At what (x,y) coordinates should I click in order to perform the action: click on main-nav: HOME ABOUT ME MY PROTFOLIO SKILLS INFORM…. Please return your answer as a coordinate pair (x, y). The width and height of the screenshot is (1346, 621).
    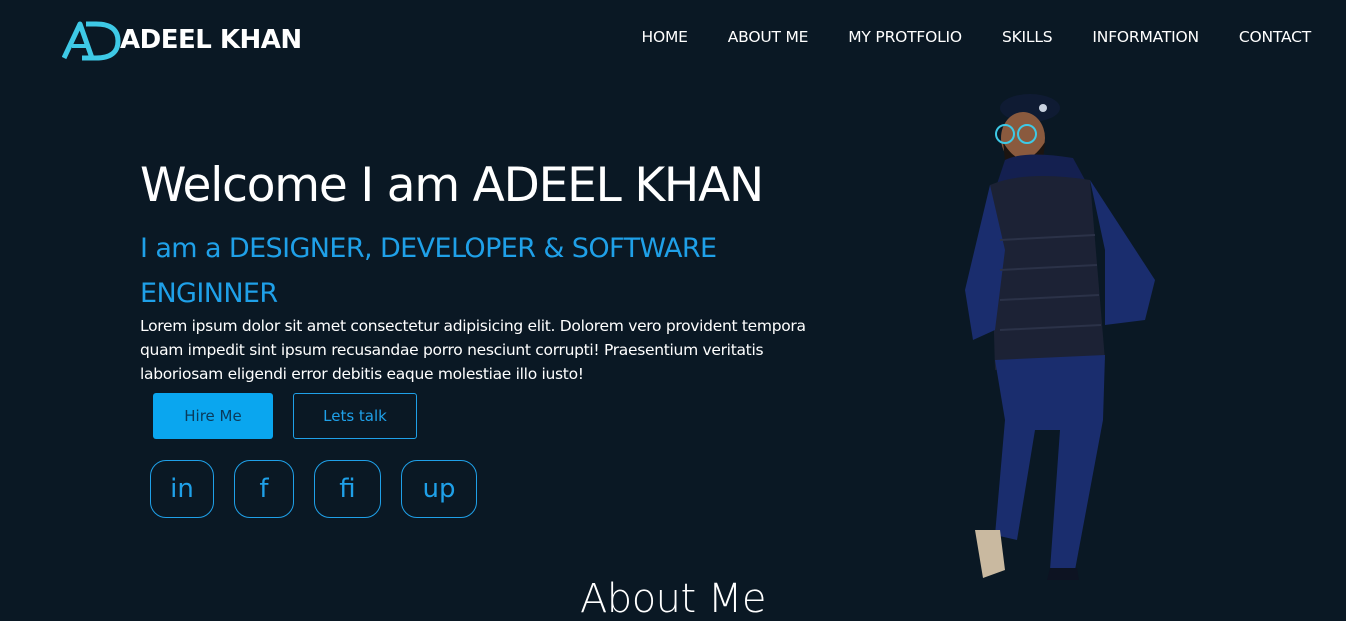
    Looking at the image, I should click on (957, 37).